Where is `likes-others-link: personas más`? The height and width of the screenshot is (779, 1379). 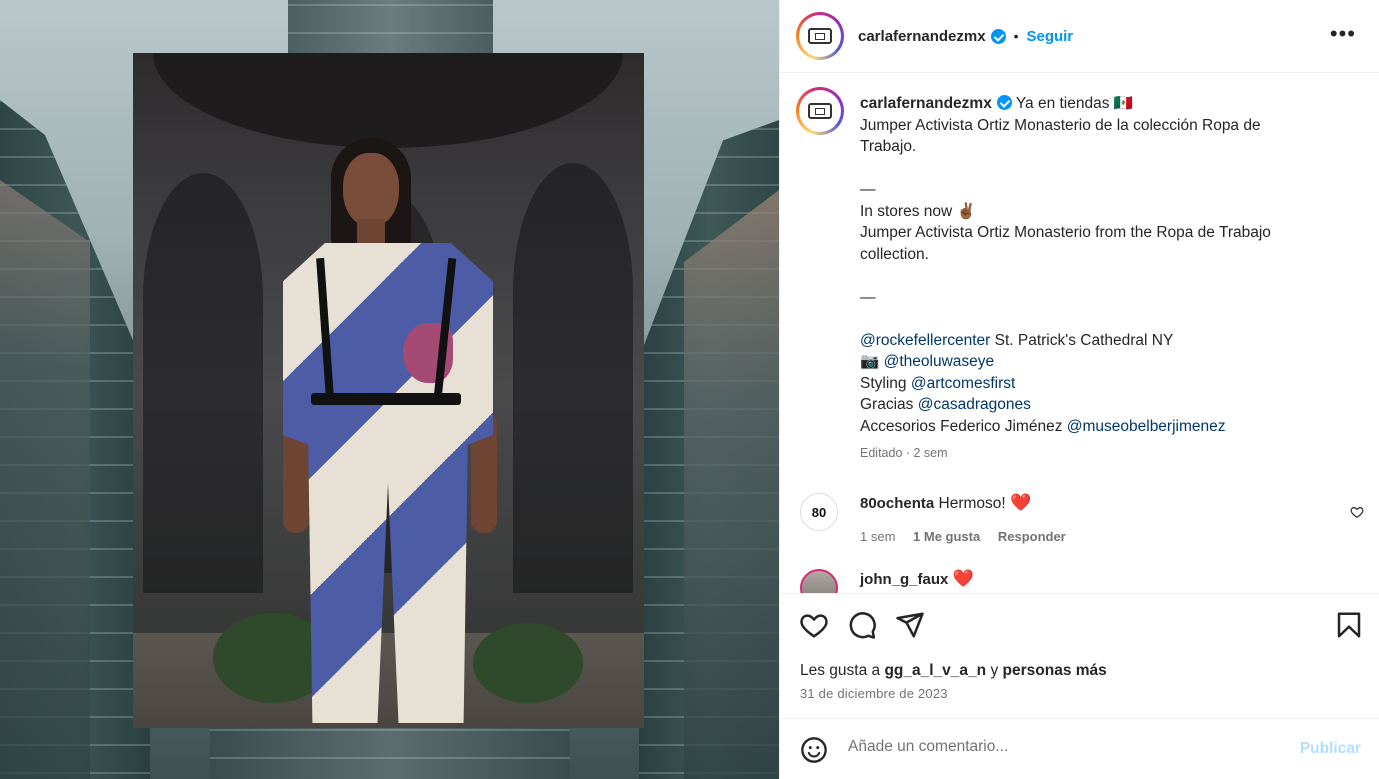 likes-others-link: personas más is located at coordinates (1055, 670).